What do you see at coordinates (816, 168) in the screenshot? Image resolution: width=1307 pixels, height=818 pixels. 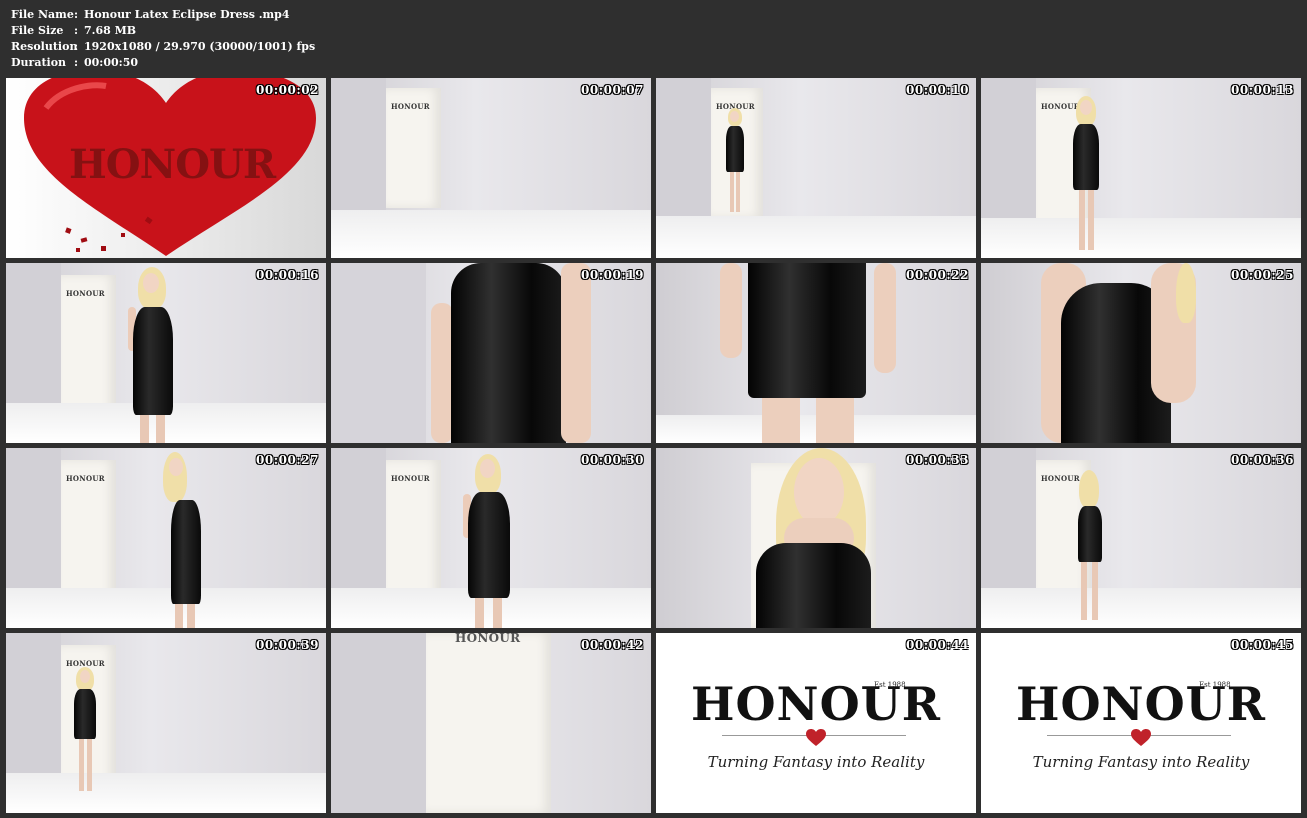 I see `thumbnail-model-far: HONOUR 00:00:10` at bounding box center [816, 168].